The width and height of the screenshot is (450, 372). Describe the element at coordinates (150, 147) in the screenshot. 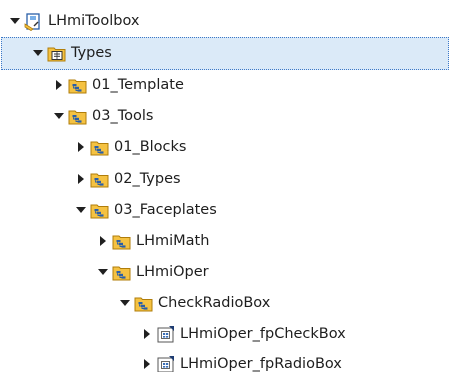

I see `tree-item-label: 01_Blocks` at that location.